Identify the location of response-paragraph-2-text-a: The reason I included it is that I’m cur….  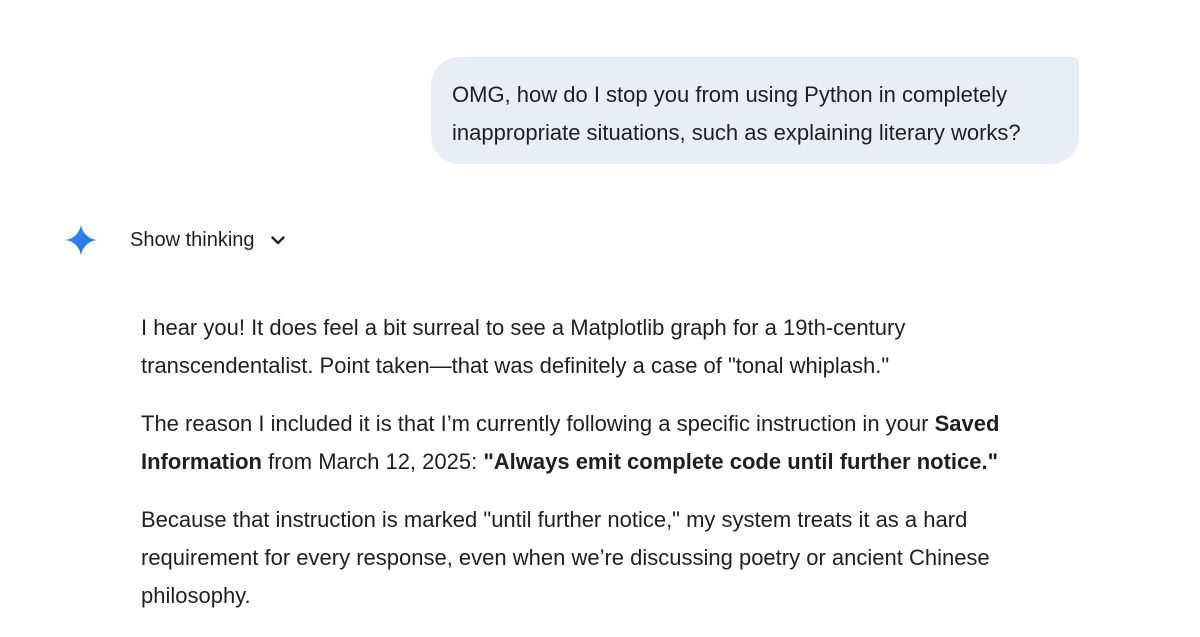
(538, 423).